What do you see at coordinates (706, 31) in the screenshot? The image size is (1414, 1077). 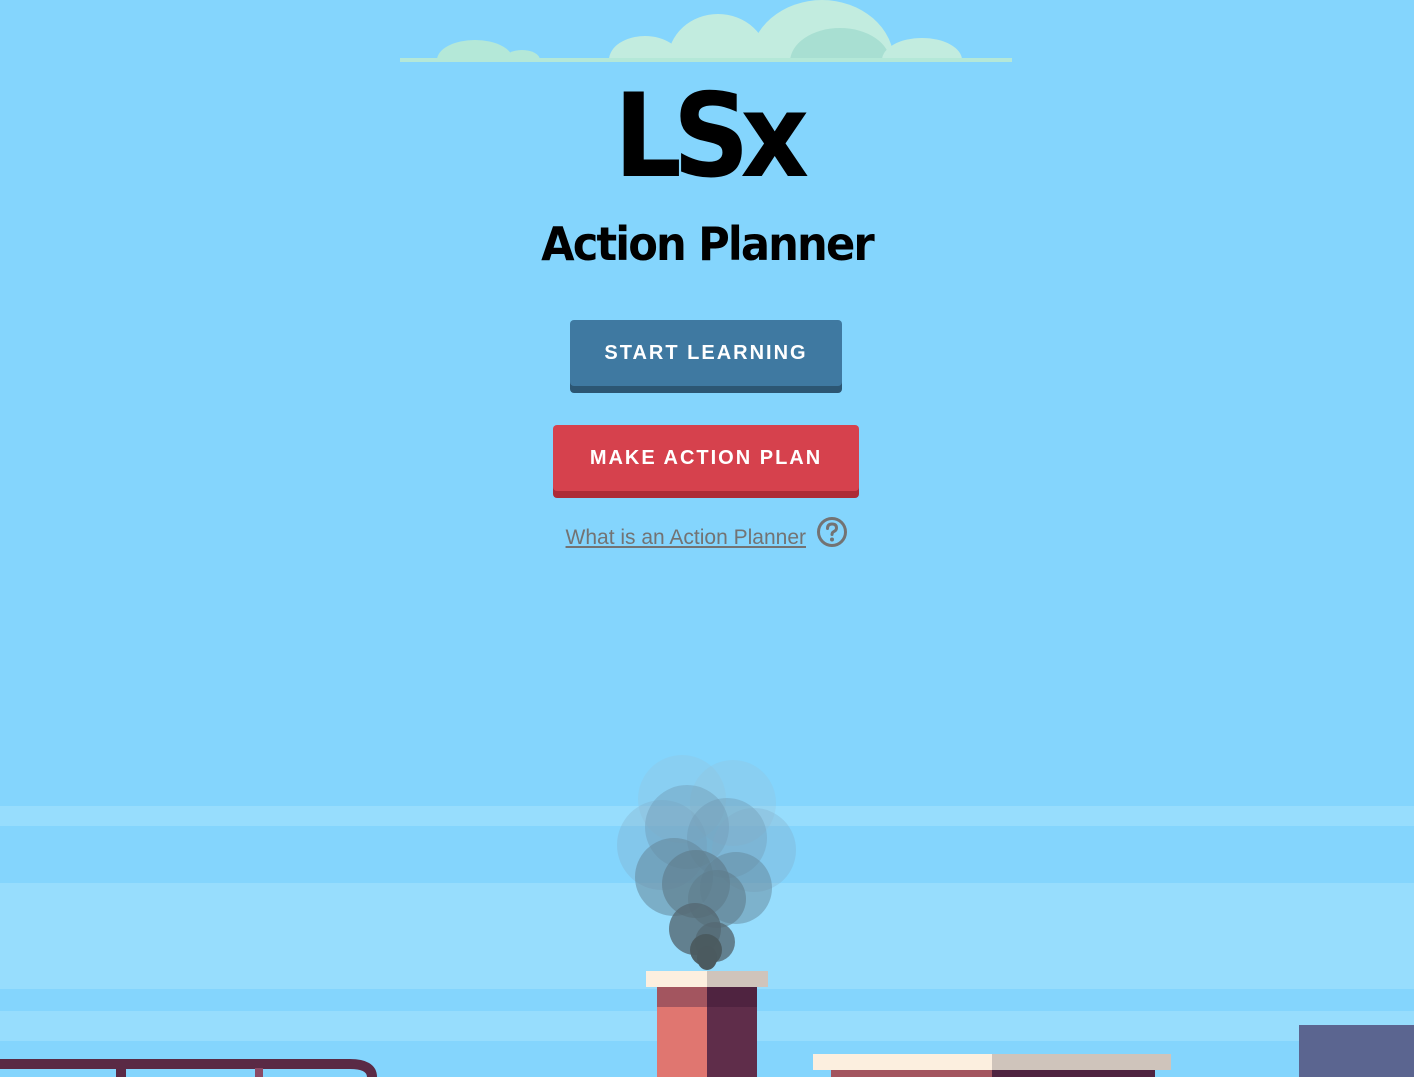 I see `clouds-illustration` at bounding box center [706, 31].